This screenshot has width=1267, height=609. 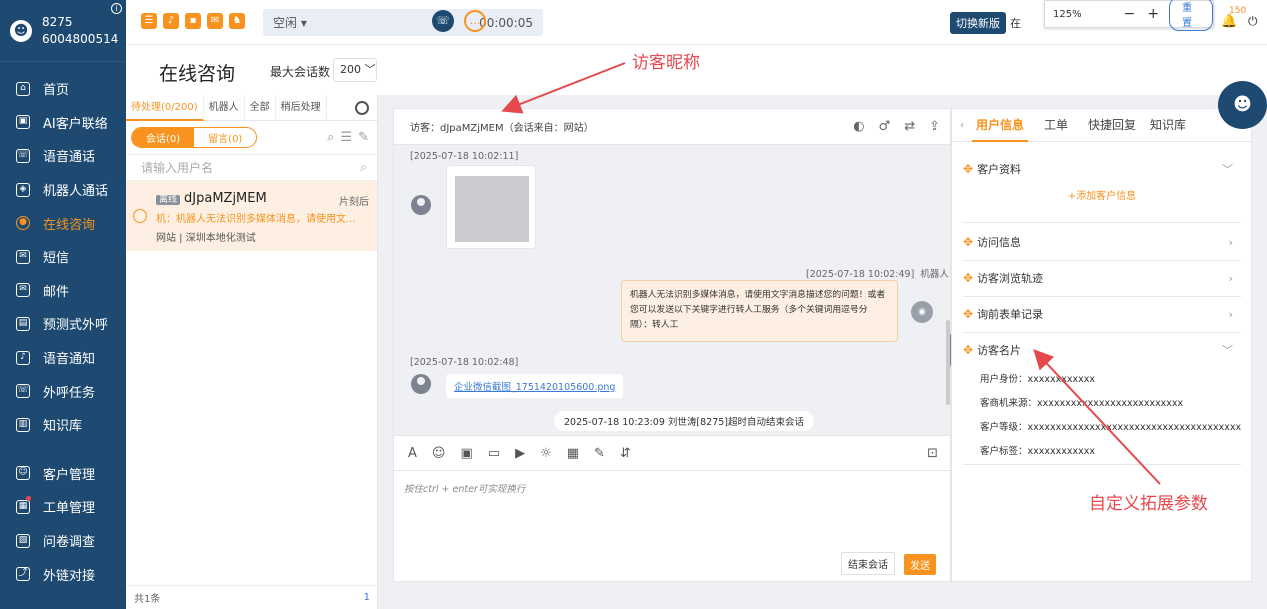 I want to click on phone-icon: ☏, so click(x=443, y=21).